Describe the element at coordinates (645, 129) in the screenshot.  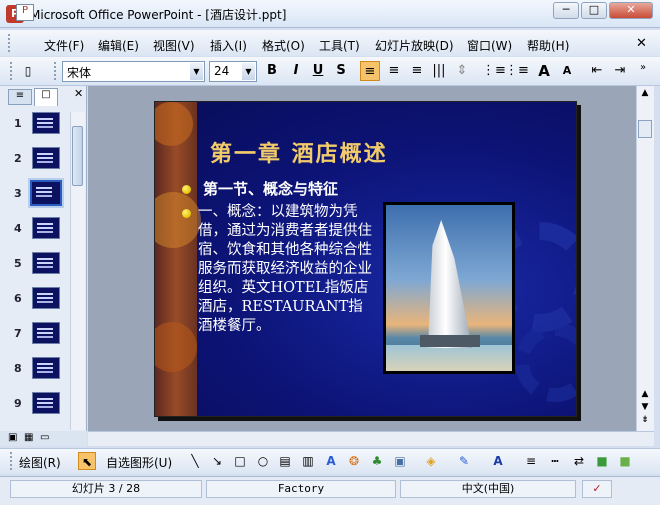
I see `scroll-thumb` at that location.